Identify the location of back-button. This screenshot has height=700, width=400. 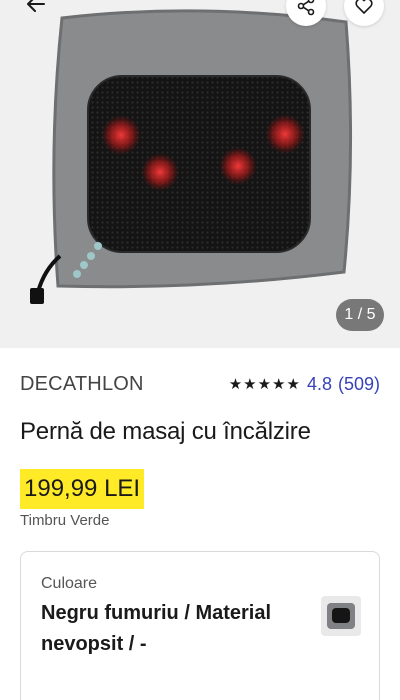
(36, 10).